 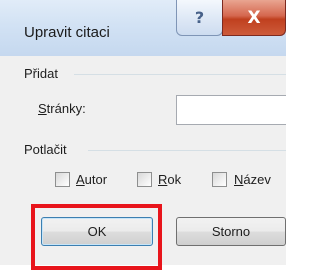 What do you see at coordinates (80, 179) in the screenshot?
I see `author-accel: A` at bounding box center [80, 179].